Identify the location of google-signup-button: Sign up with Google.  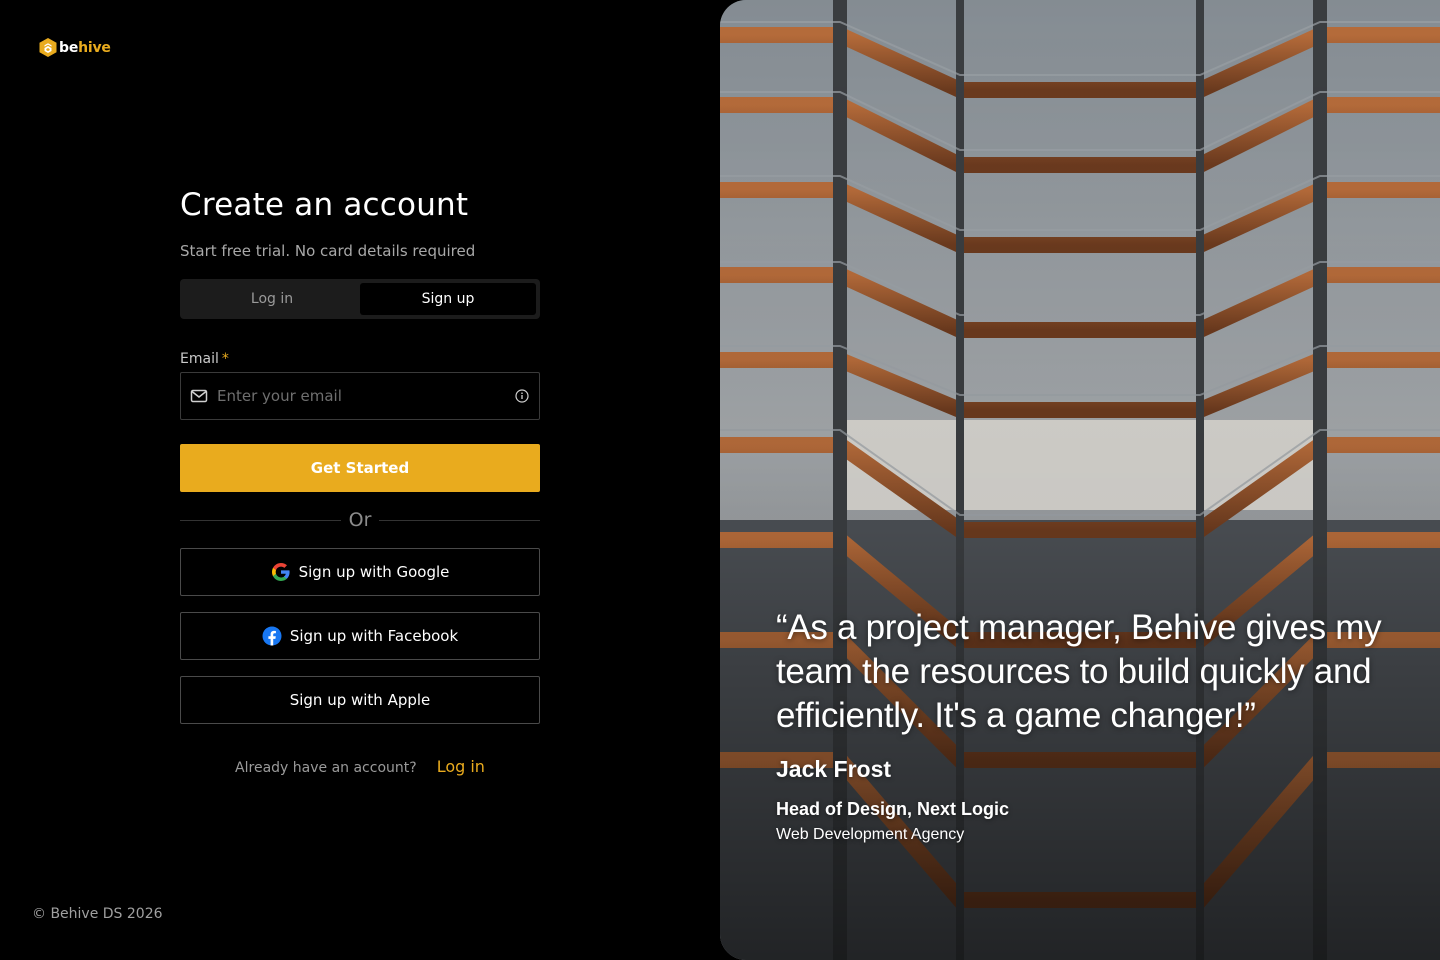
(360, 572).